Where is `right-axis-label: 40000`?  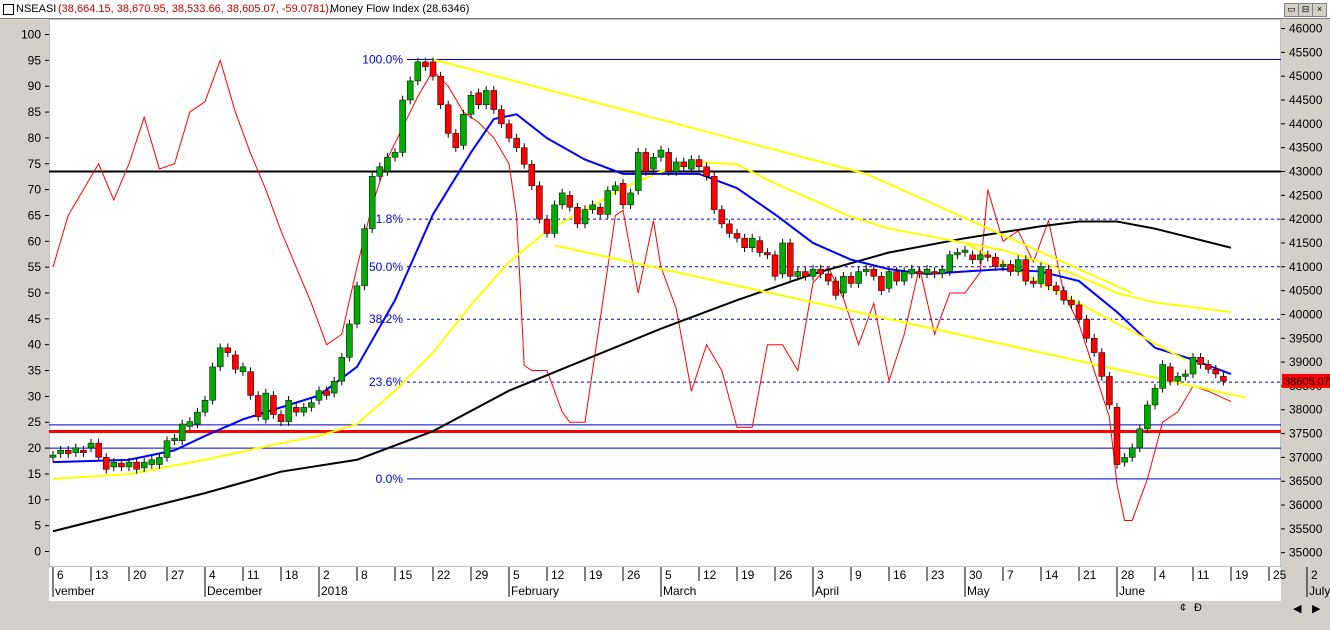 right-axis-label: 40000 is located at coordinates (1306, 314).